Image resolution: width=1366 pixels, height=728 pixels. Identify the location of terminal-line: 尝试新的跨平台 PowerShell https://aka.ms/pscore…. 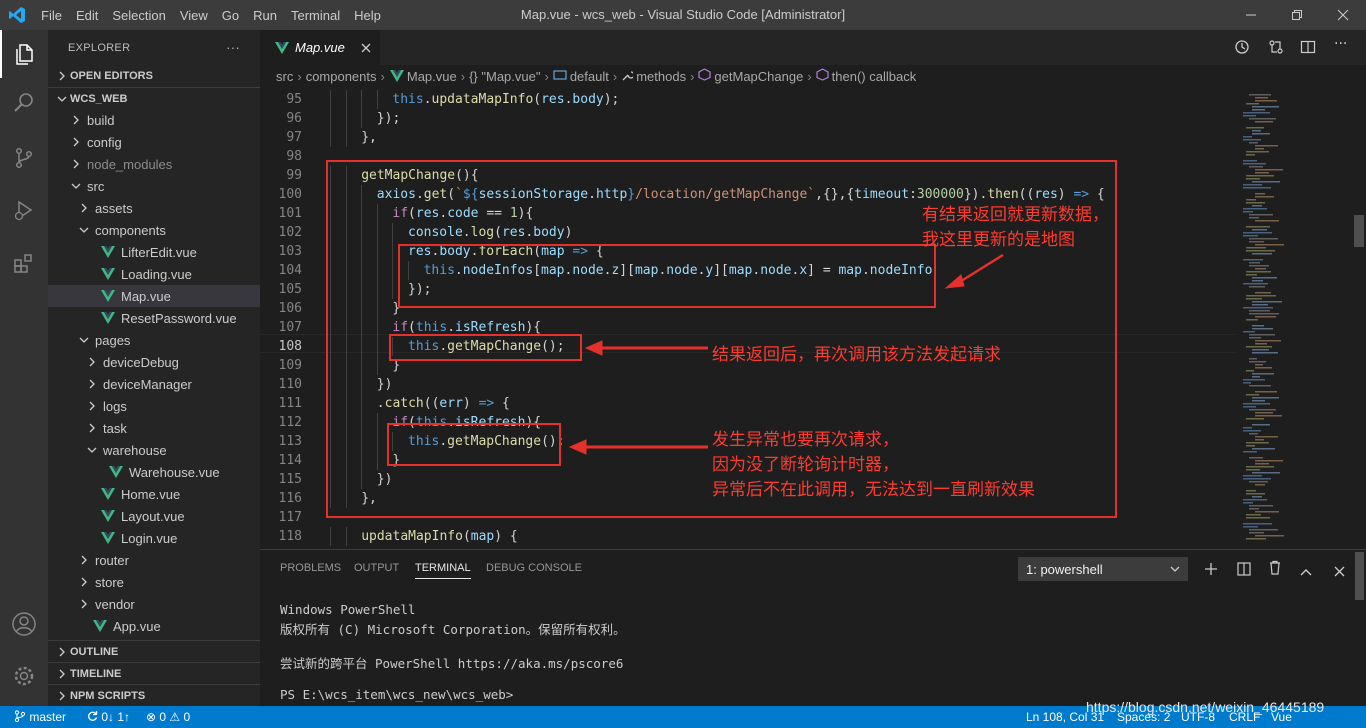
(452, 663).